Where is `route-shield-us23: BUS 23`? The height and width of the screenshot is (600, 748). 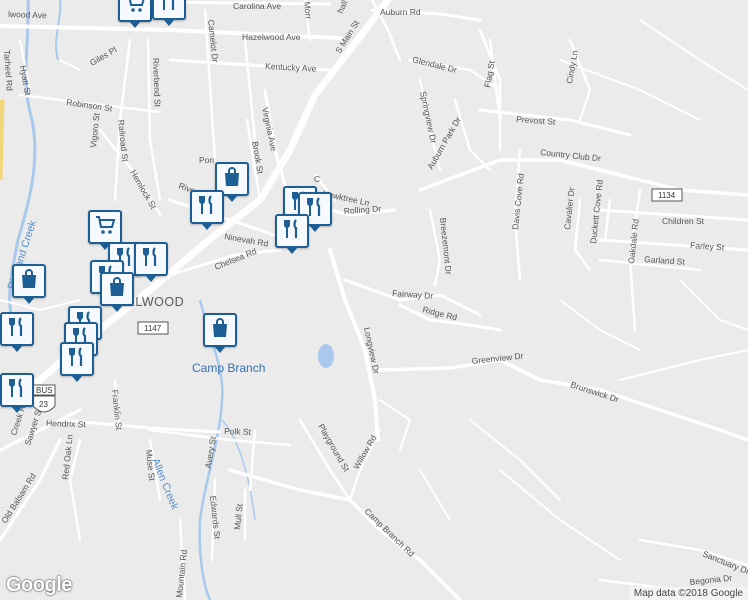
route-shield-us23: BUS 23 is located at coordinates (44, 398).